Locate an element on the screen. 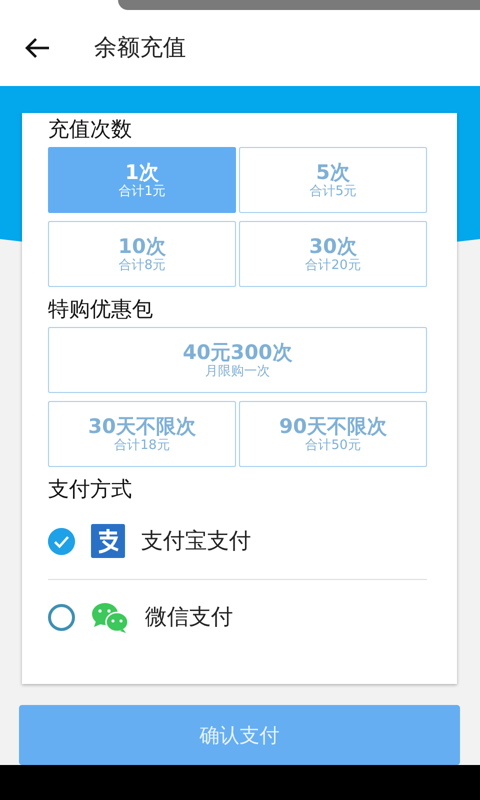 This screenshot has width=480, height=800. confirm-button: 确认支付 is located at coordinates (239, 735).